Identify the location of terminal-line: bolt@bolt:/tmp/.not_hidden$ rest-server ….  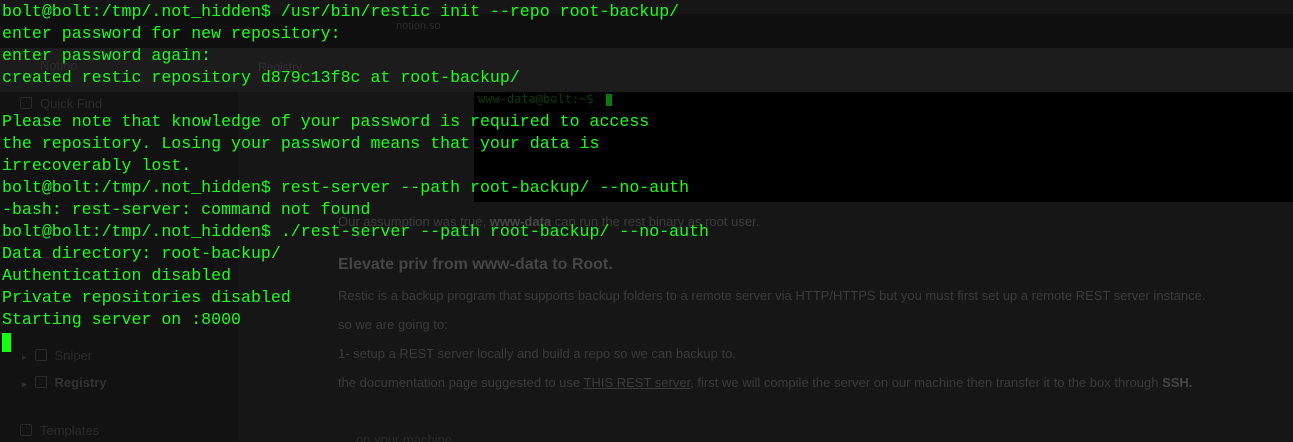
(346, 187).